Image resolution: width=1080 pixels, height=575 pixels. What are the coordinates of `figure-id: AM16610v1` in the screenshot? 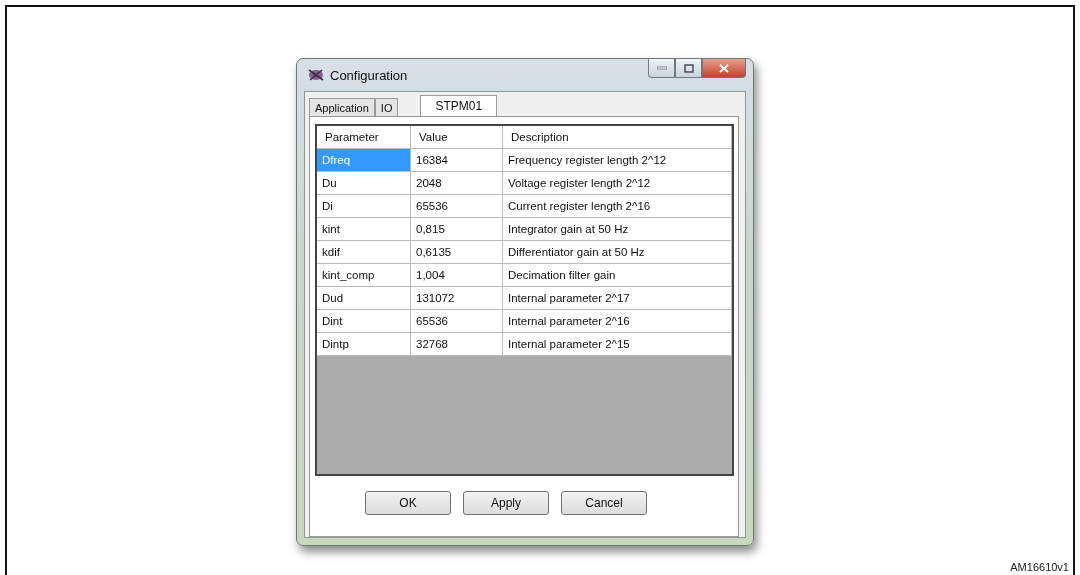 It's located at (1039, 567).